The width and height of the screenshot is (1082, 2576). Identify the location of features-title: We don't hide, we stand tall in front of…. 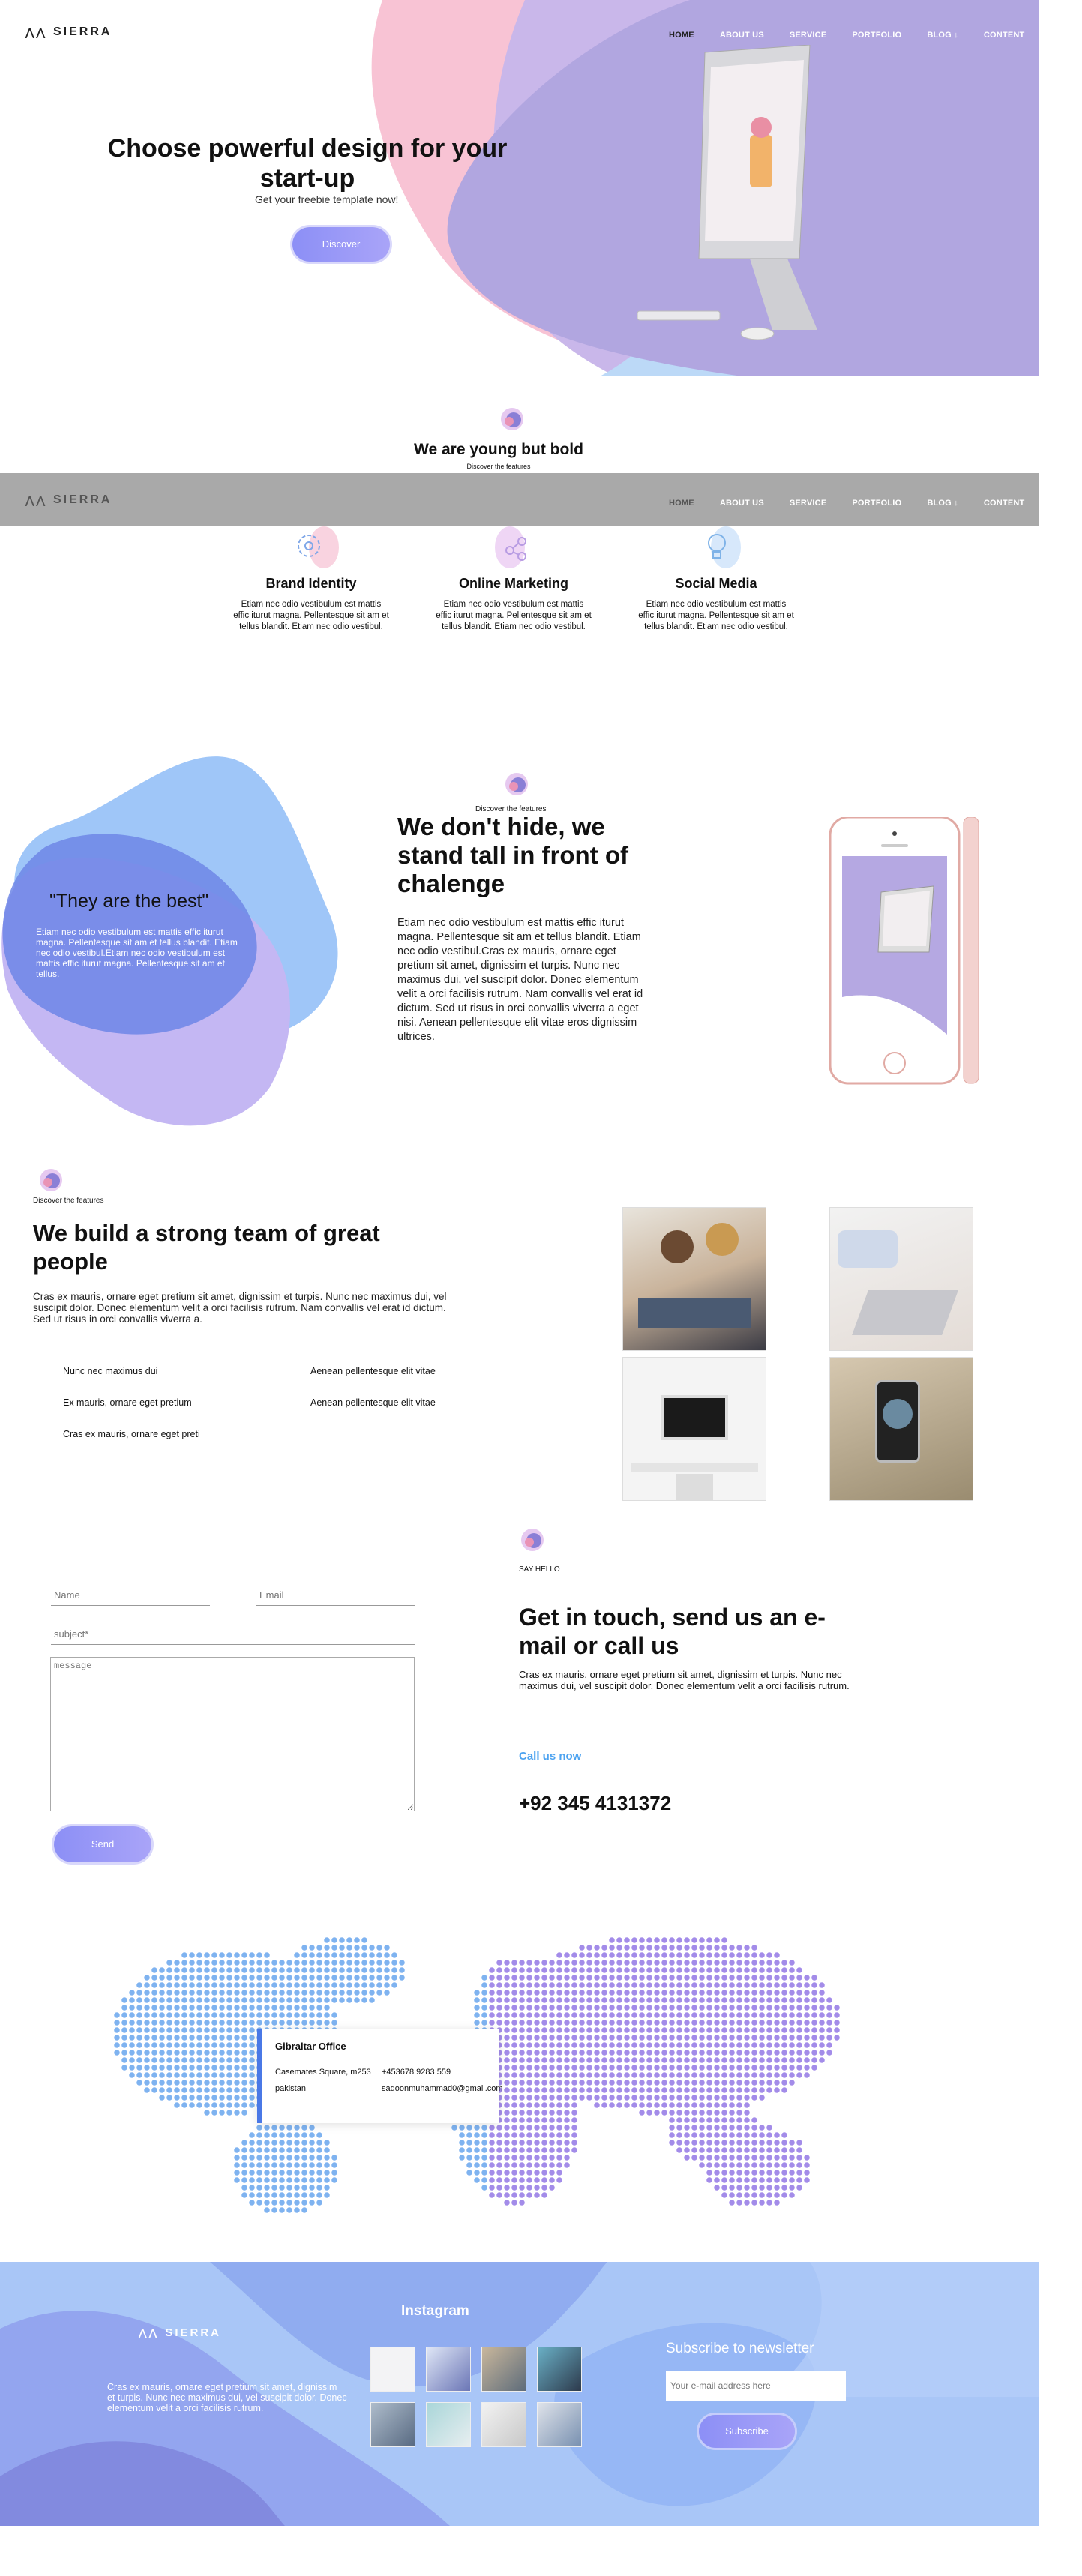
(512, 855).